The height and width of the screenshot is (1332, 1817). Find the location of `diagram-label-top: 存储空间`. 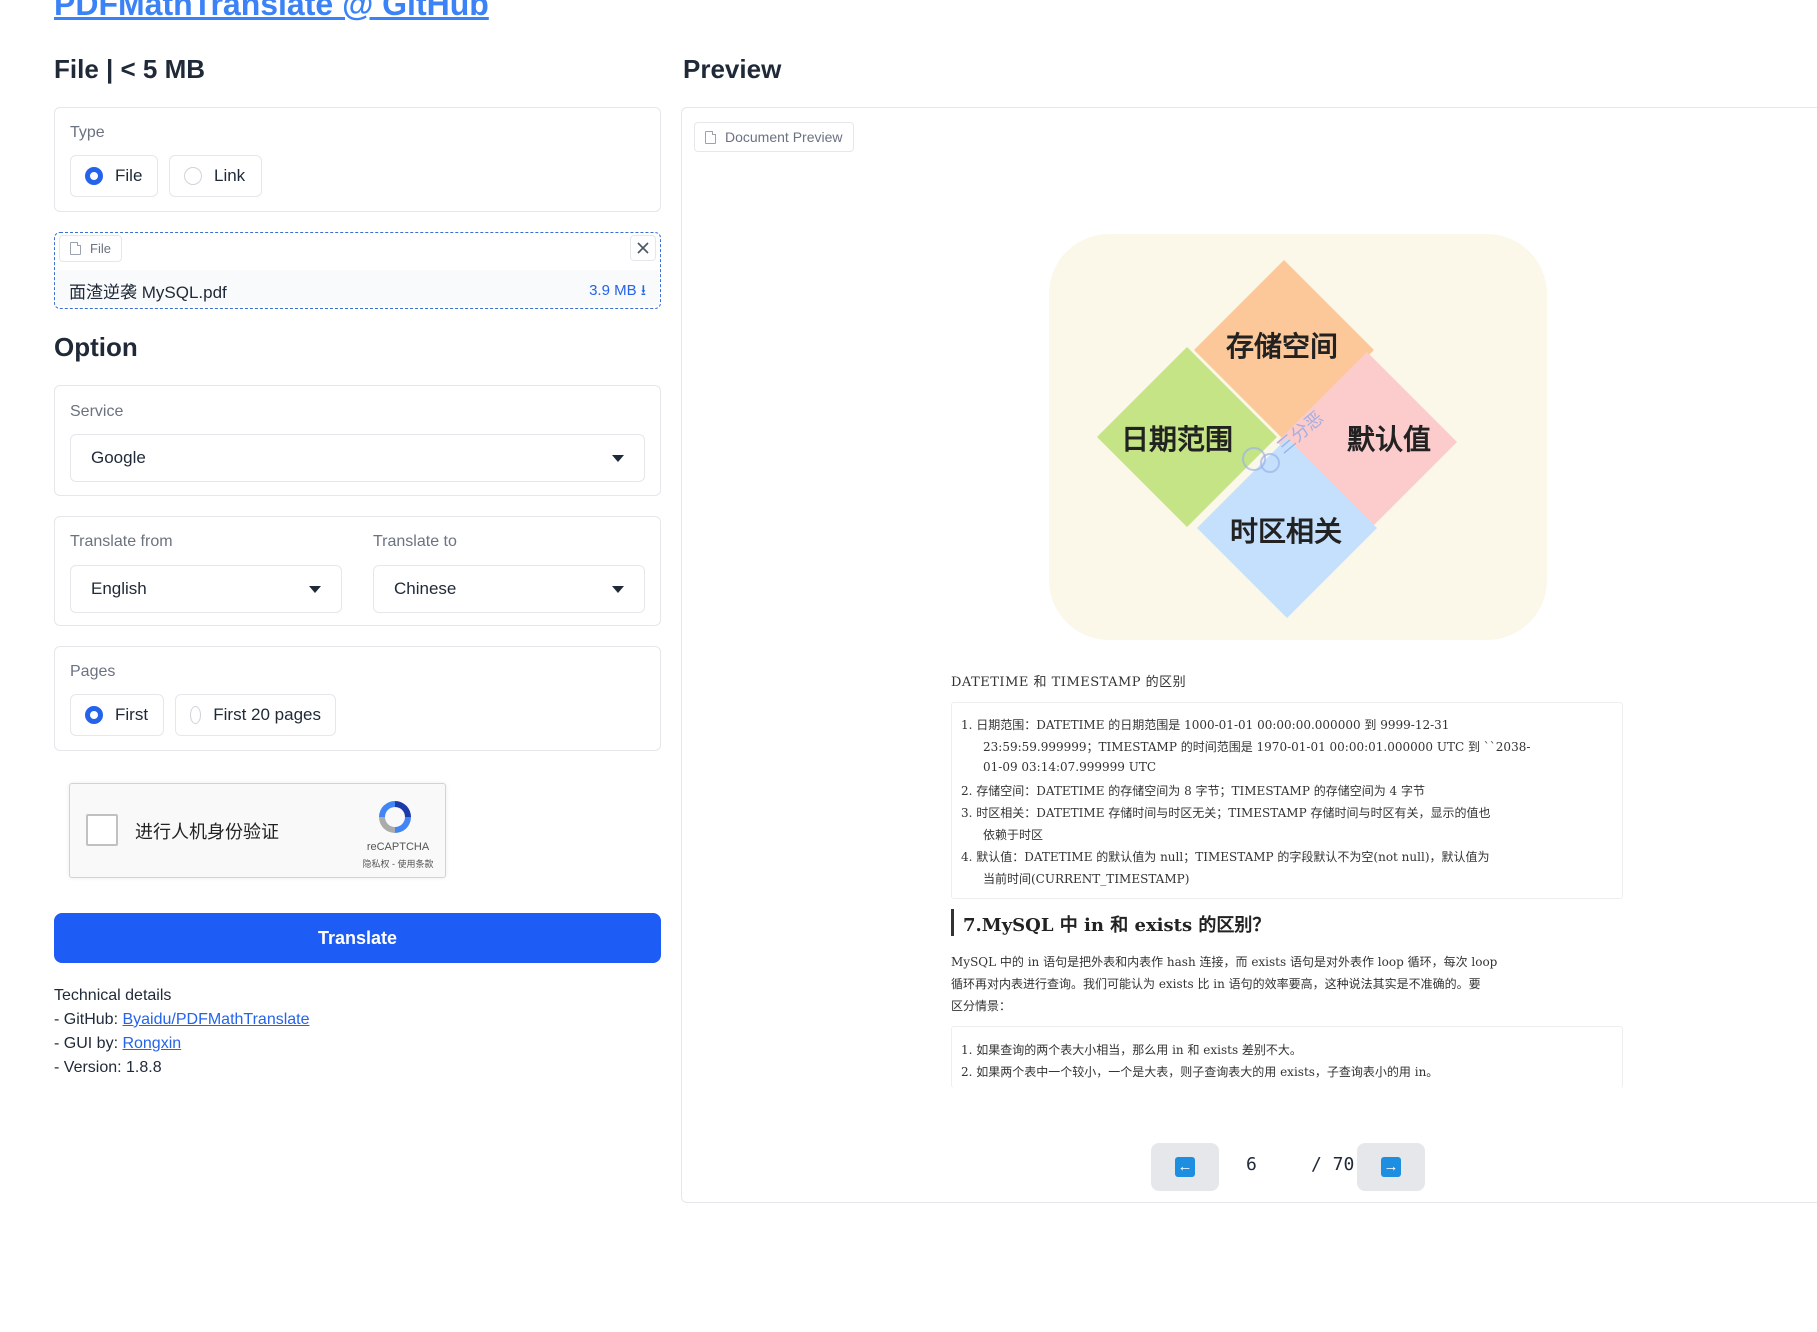

diagram-label-top: 存储空间 is located at coordinates (1282, 346).